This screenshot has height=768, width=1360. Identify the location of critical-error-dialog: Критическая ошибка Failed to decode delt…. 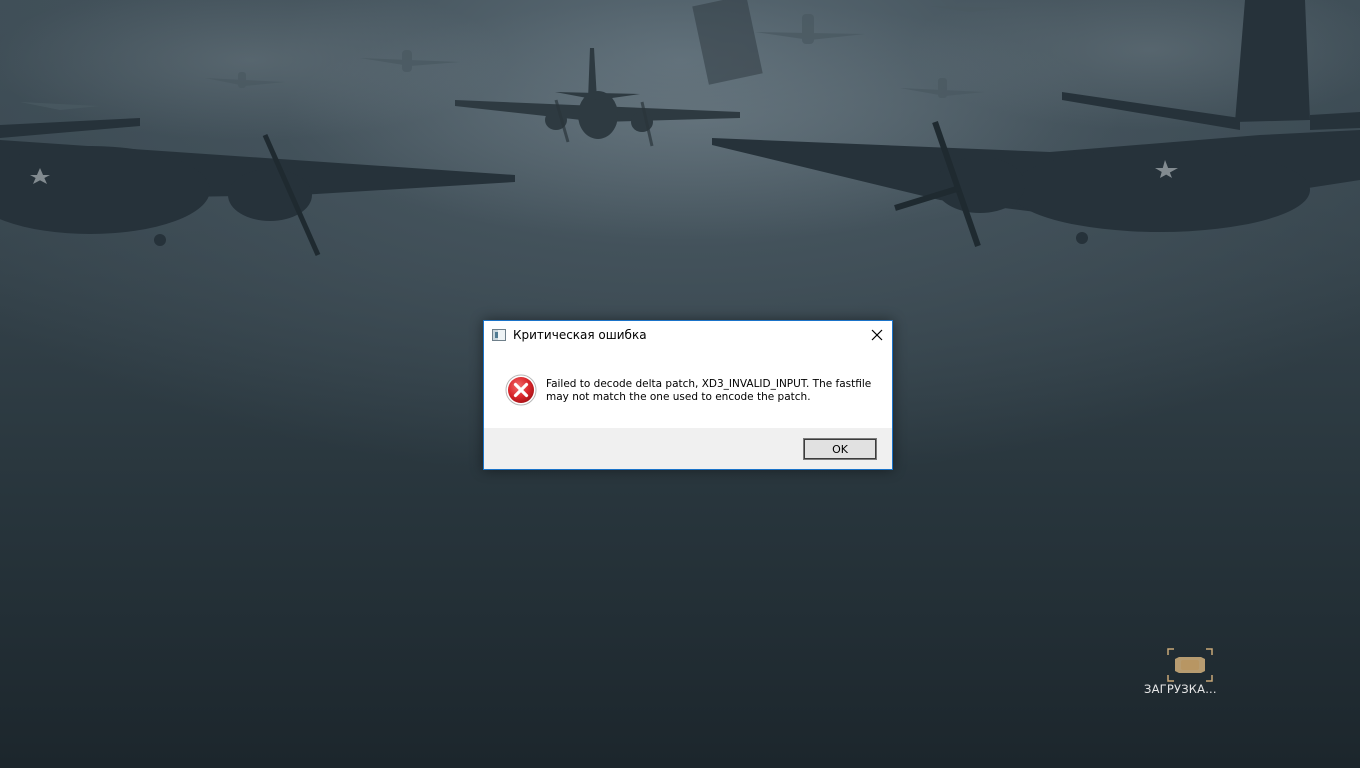
(688, 395).